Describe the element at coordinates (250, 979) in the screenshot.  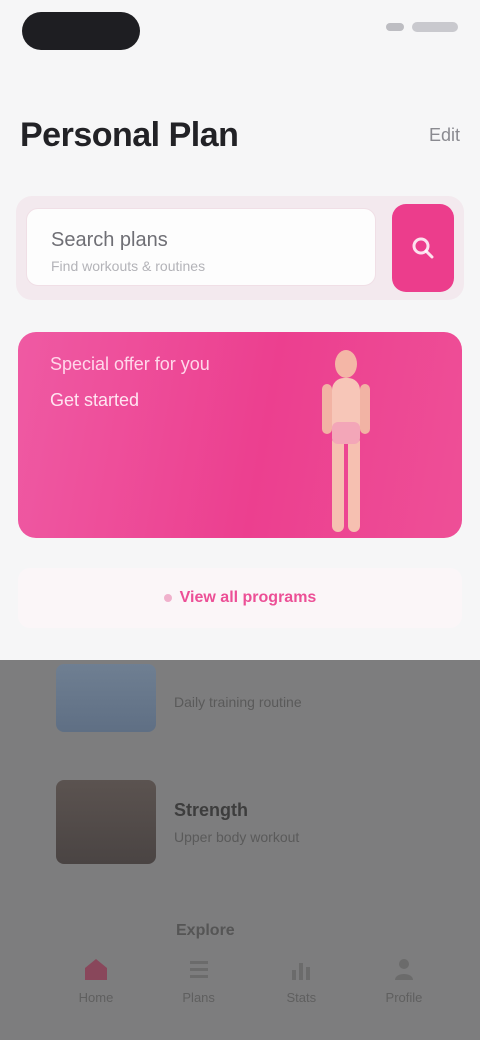
I see `nav-items: Home Plans Stats Profile` at that location.